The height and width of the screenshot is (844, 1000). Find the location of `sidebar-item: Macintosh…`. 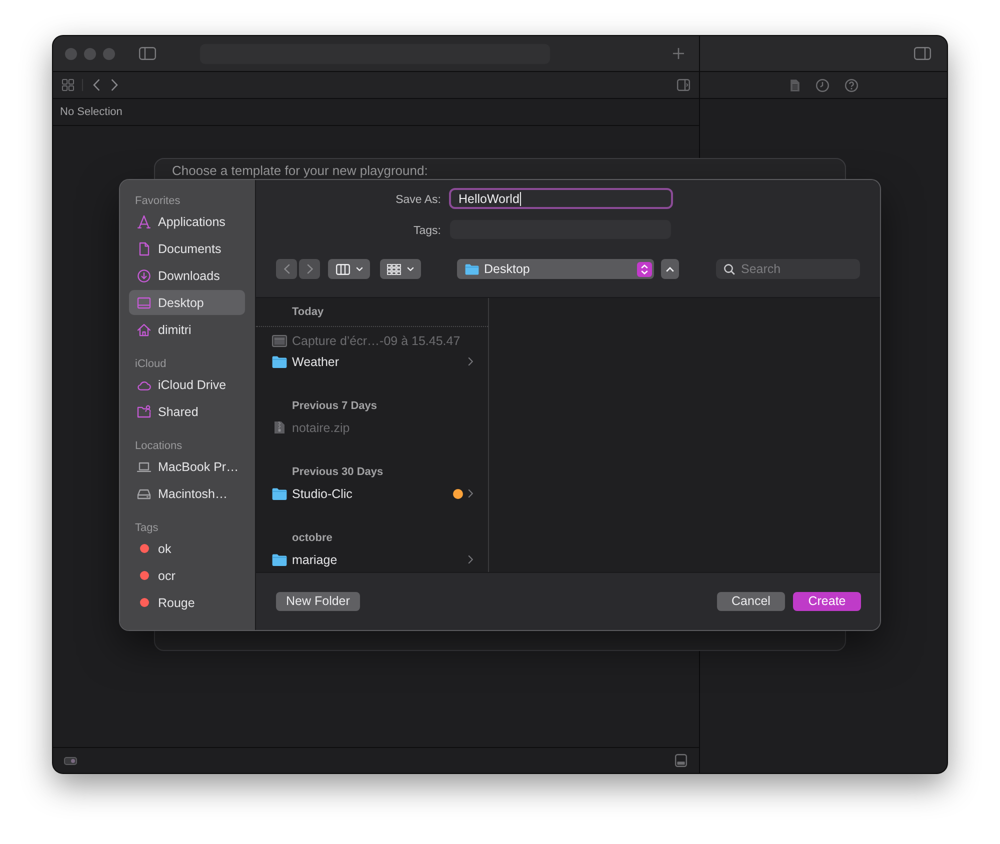

sidebar-item: Macintosh… is located at coordinates (187, 493).